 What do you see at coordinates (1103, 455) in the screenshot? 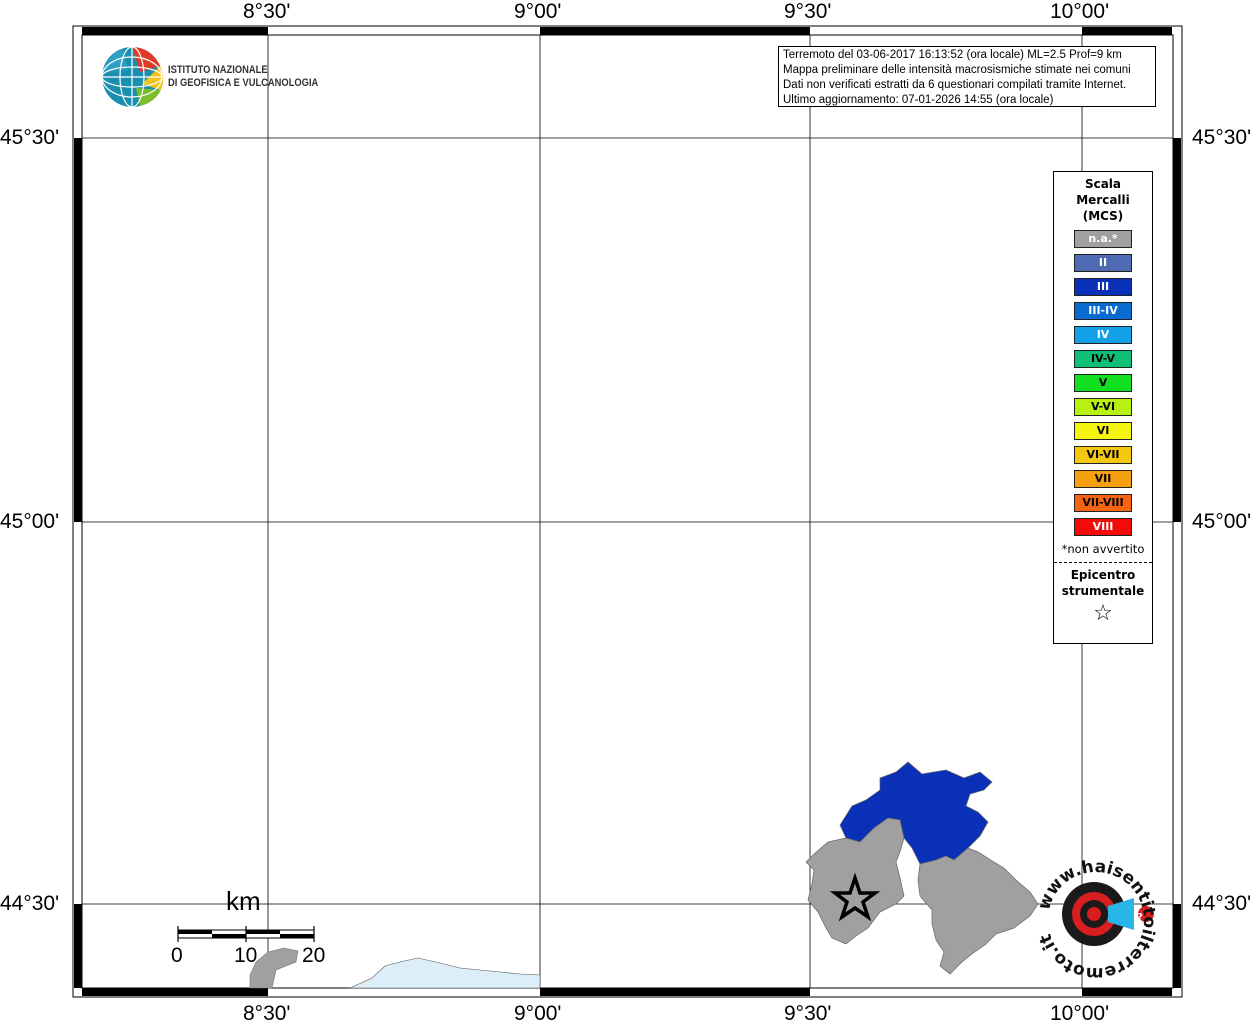
I see `legend-item: VI-VII` at bounding box center [1103, 455].